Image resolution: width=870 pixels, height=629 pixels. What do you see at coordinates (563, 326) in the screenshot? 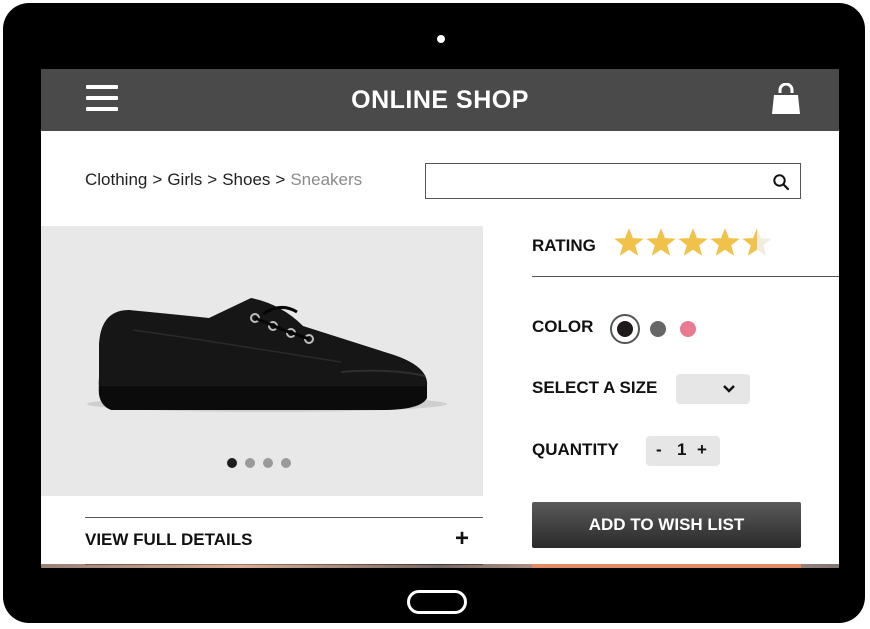
I see `color-label: COLOR` at bounding box center [563, 326].